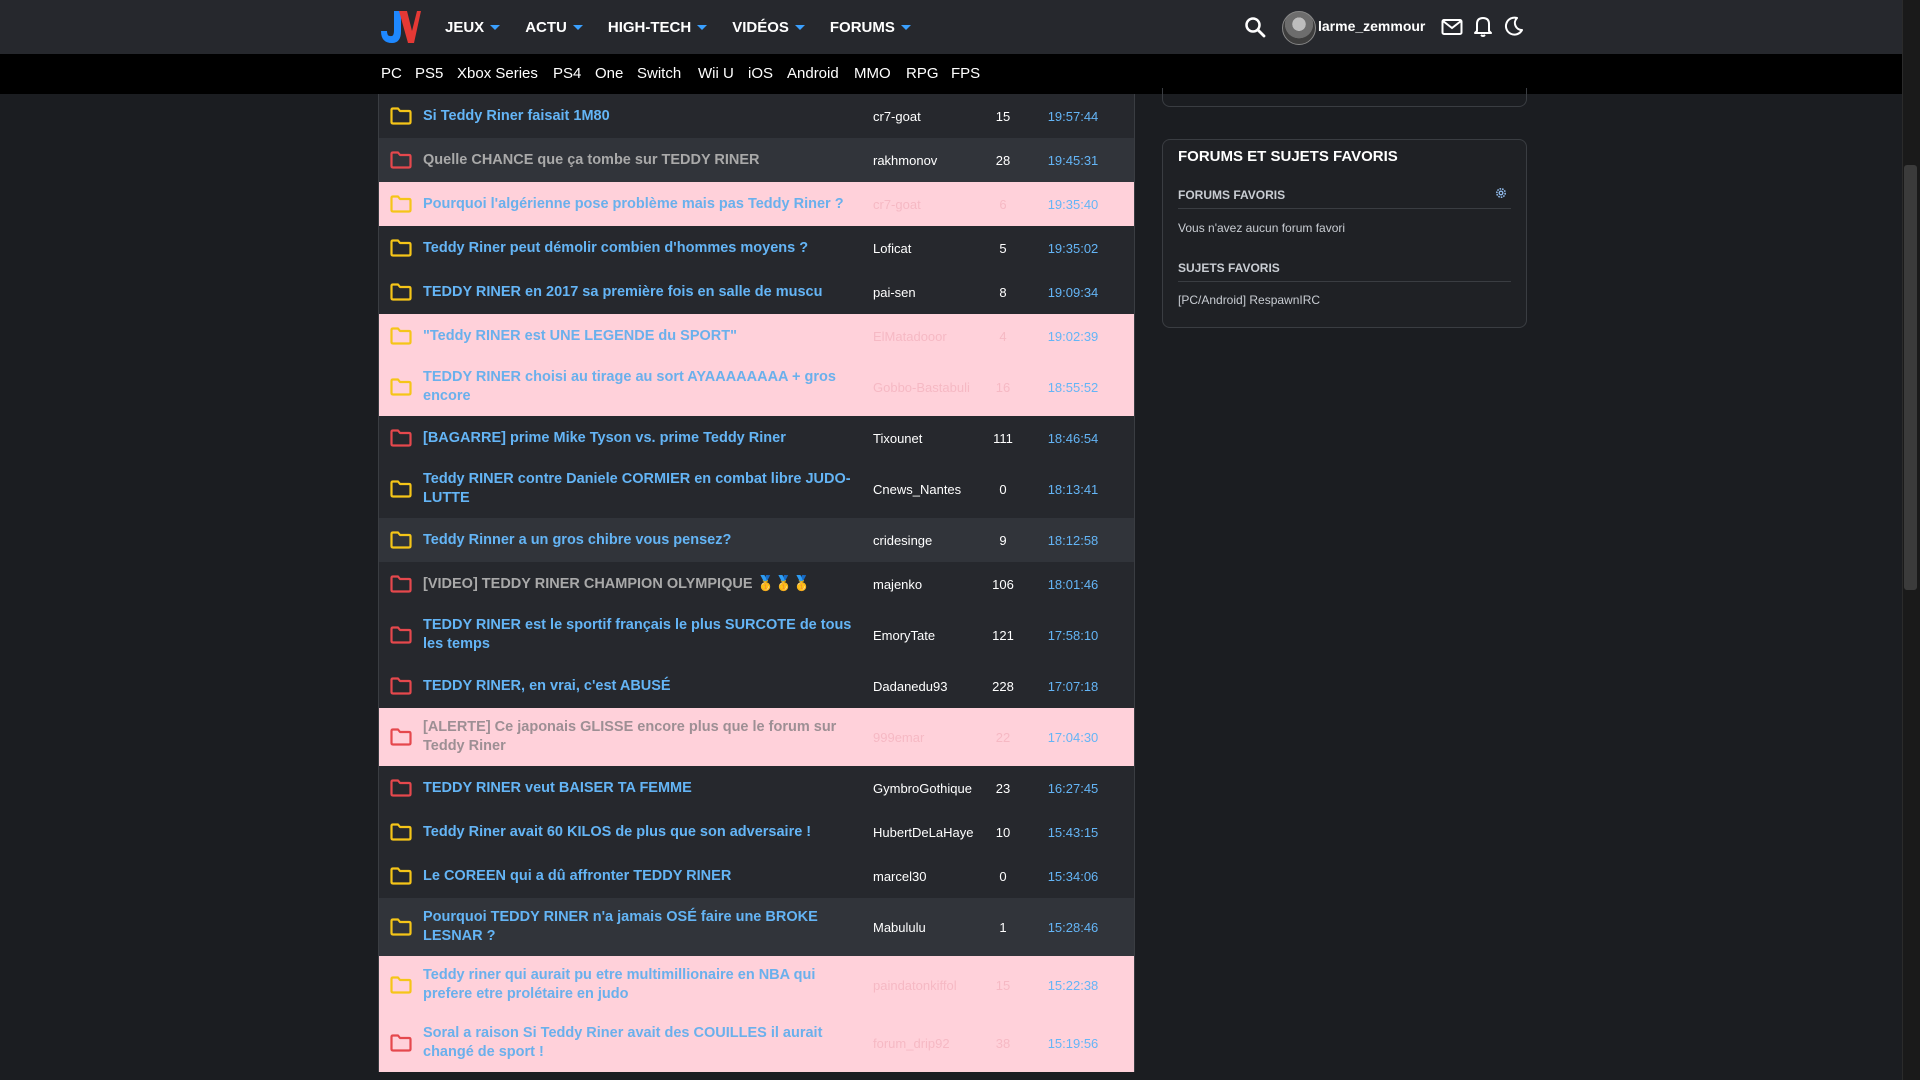  What do you see at coordinates (760, 27) in the screenshot?
I see `nav-videos-label: VIDÉOS` at bounding box center [760, 27].